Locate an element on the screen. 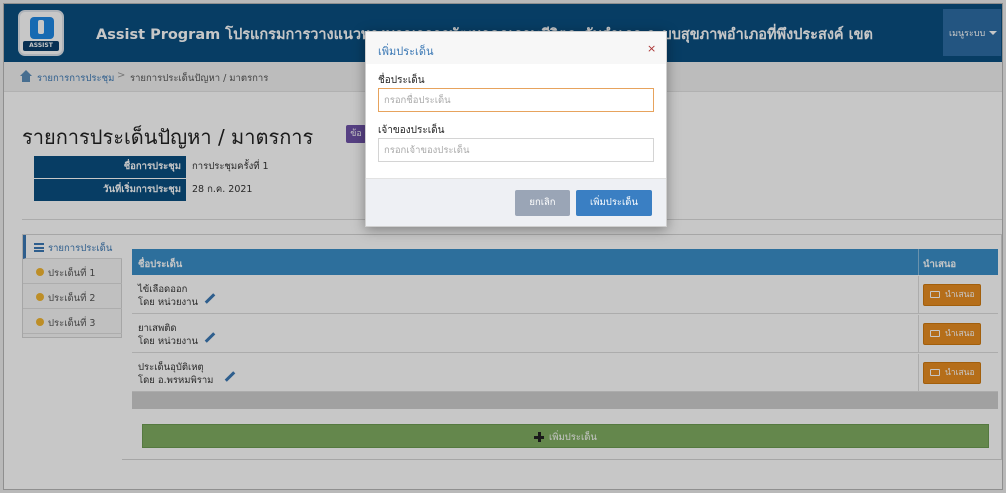 The height and width of the screenshot is (493, 1006). modal-title: เพิ่มประเด็น is located at coordinates (406, 51).